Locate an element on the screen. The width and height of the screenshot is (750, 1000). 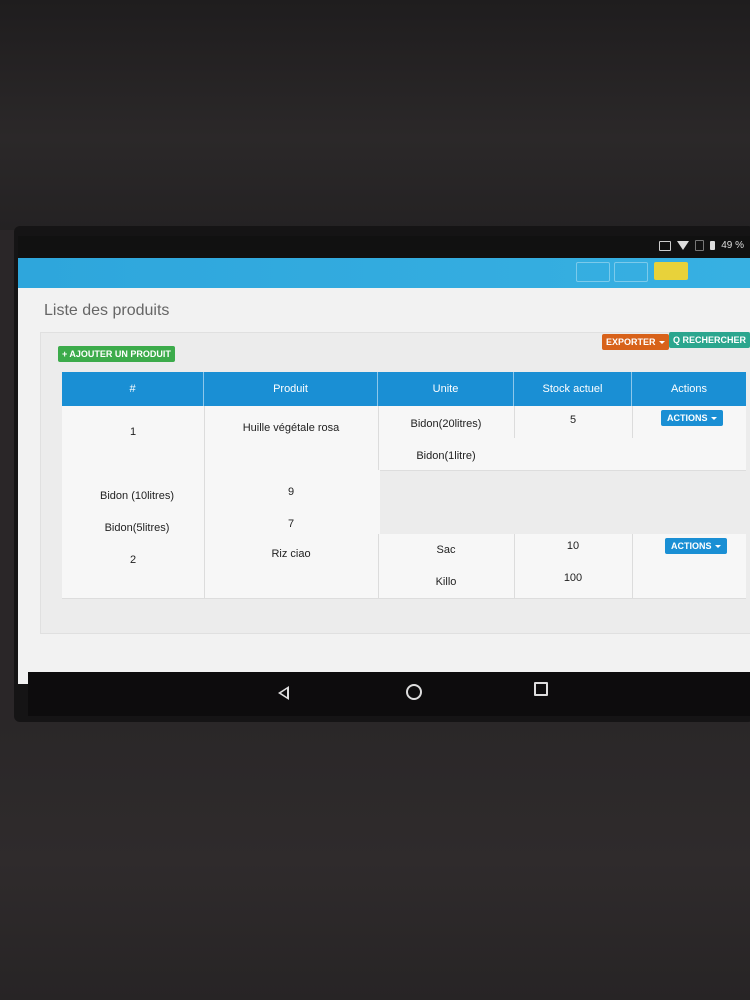
column-header-number: # is located at coordinates (133, 389).